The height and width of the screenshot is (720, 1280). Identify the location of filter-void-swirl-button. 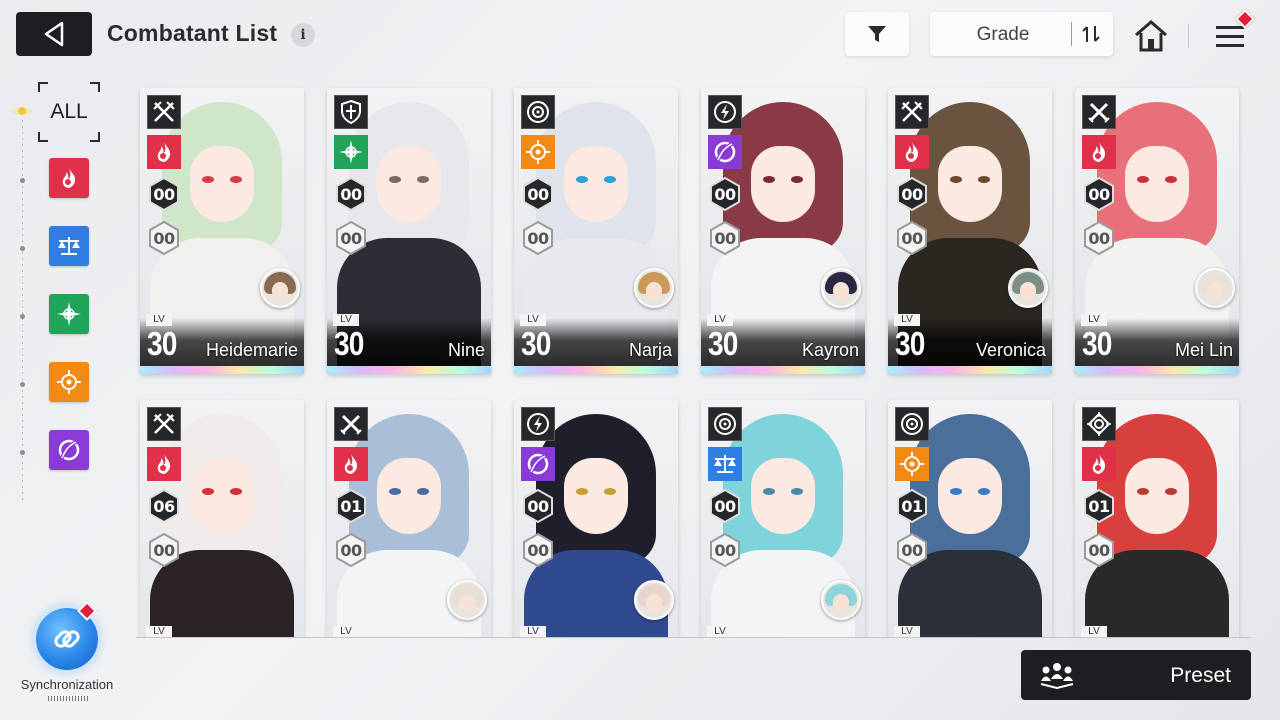
(69, 450).